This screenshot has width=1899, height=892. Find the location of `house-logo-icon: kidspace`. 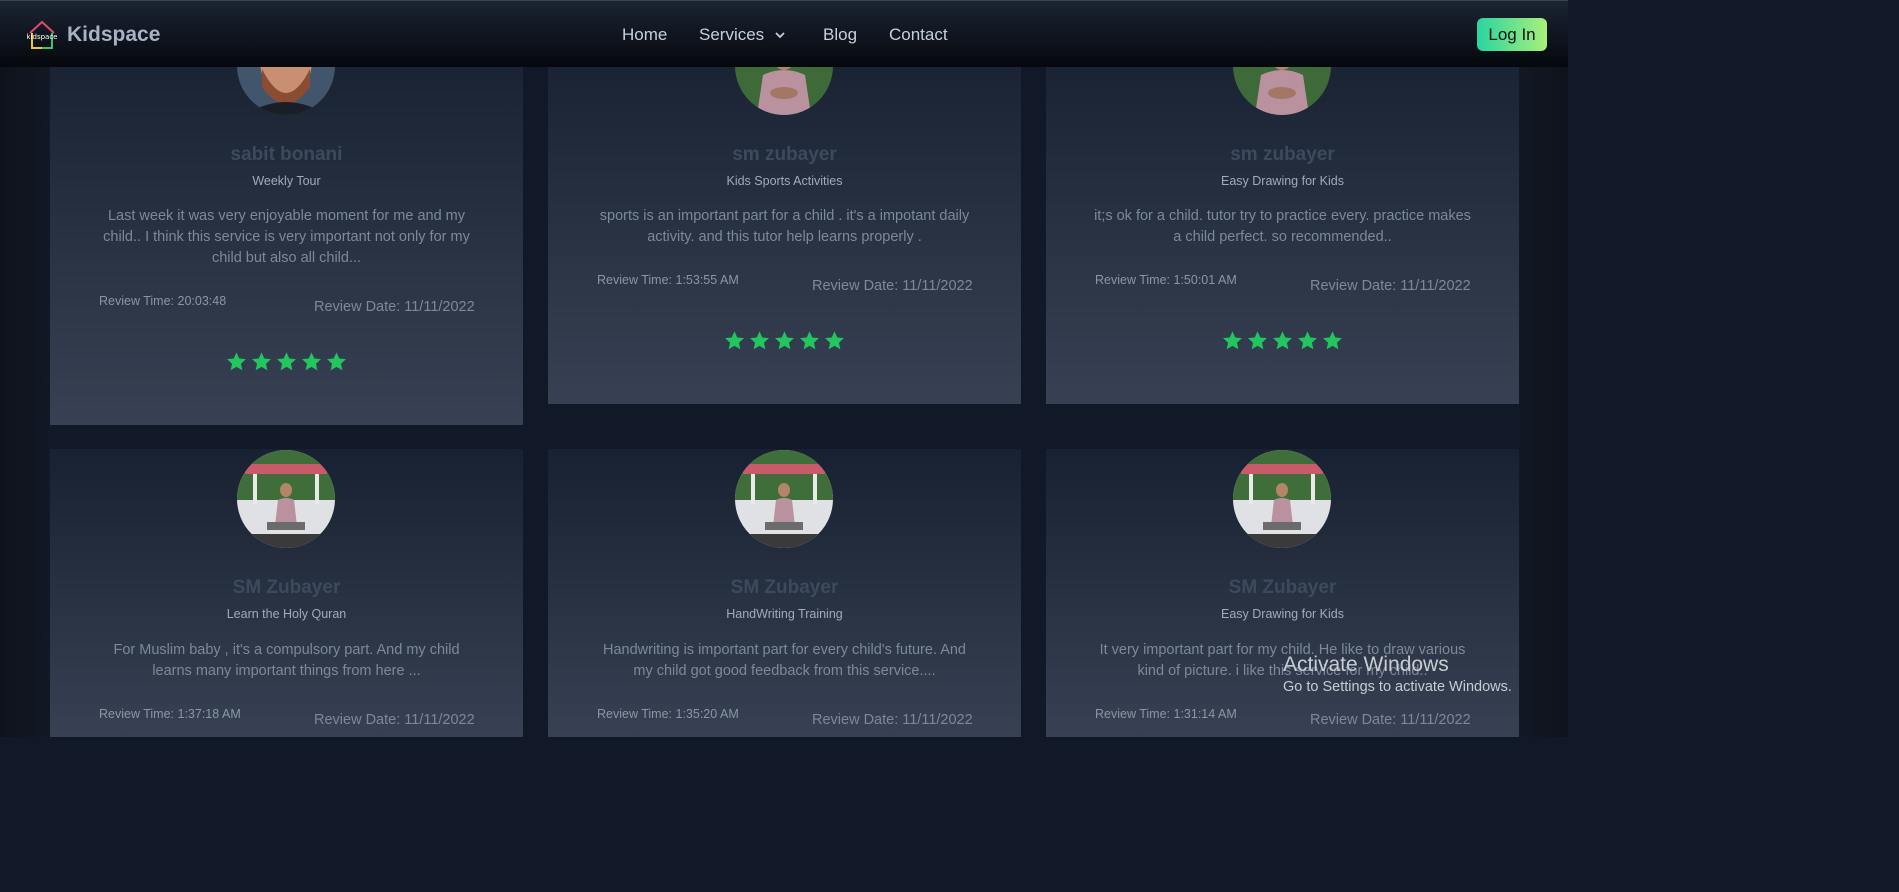

house-logo-icon: kidspace is located at coordinates (42, 35).